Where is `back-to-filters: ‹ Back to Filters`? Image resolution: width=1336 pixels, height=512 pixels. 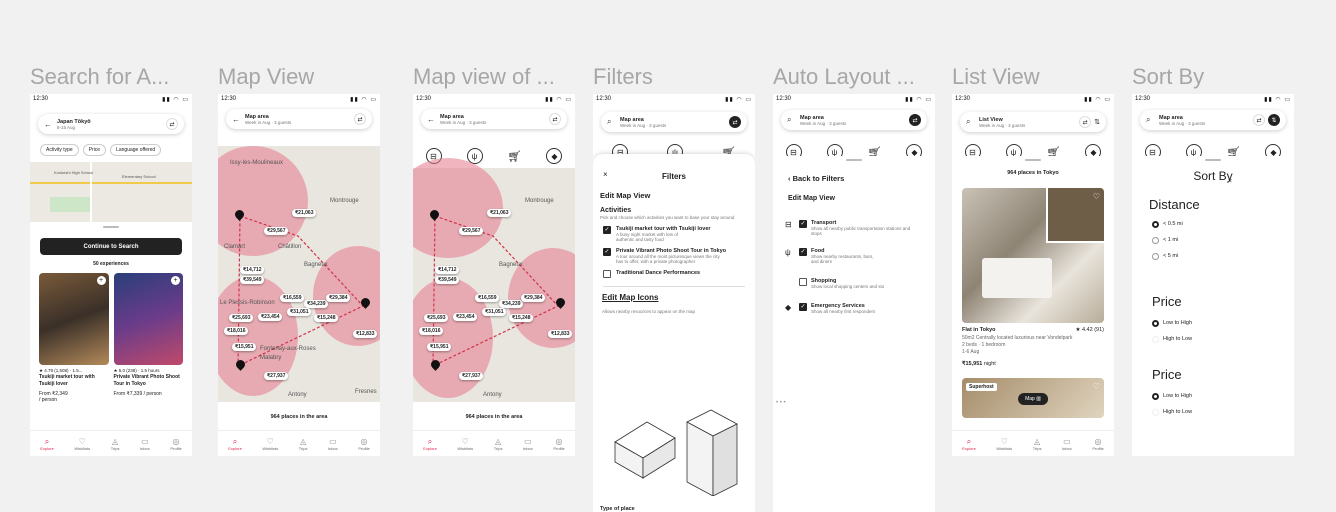 back-to-filters: ‹ Back to Filters is located at coordinates (861, 178).